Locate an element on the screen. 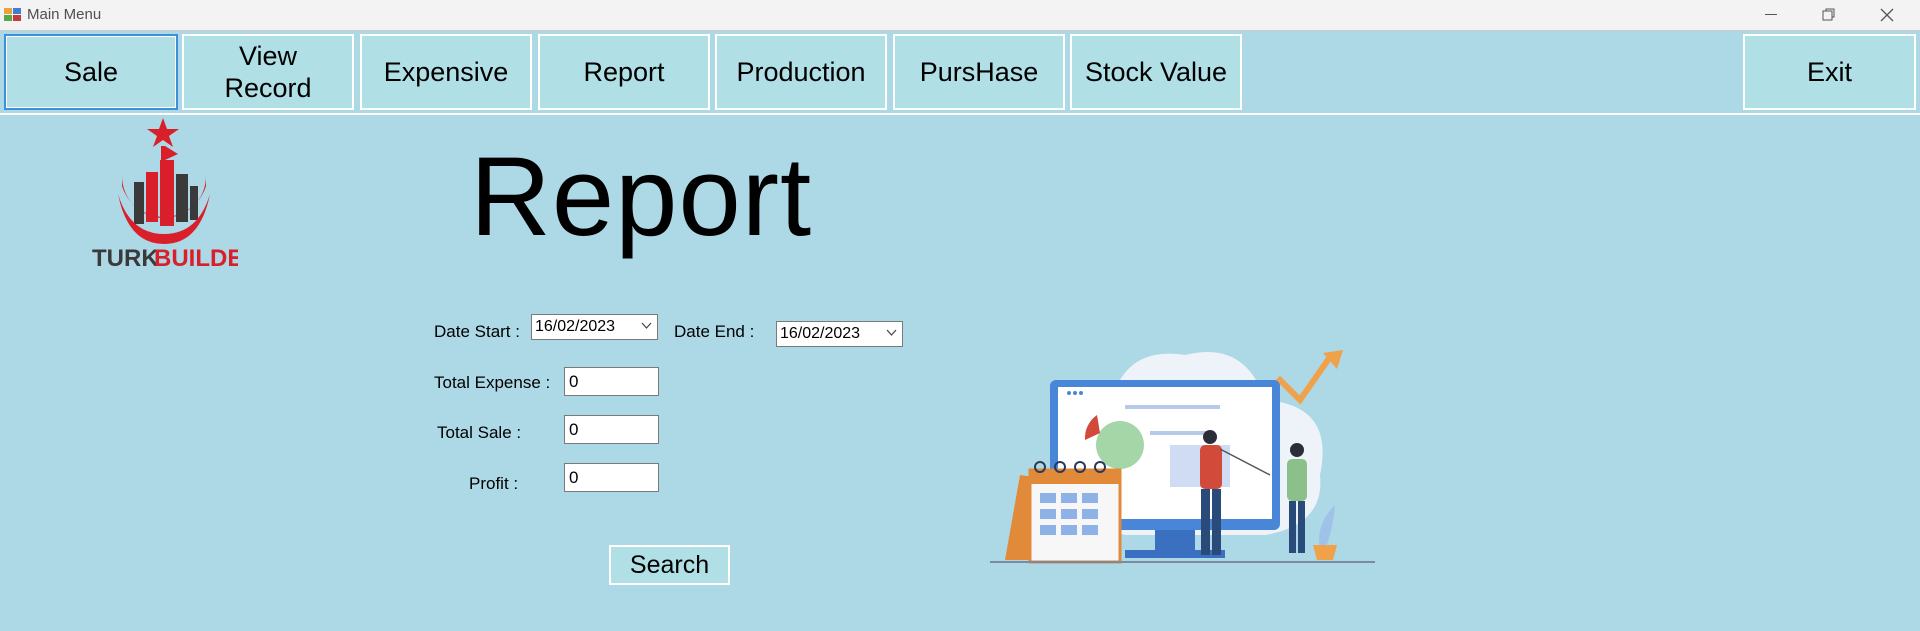 This screenshot has width=1920, height=631. total-expense-field: 0 is located at coordinates (611, 381).